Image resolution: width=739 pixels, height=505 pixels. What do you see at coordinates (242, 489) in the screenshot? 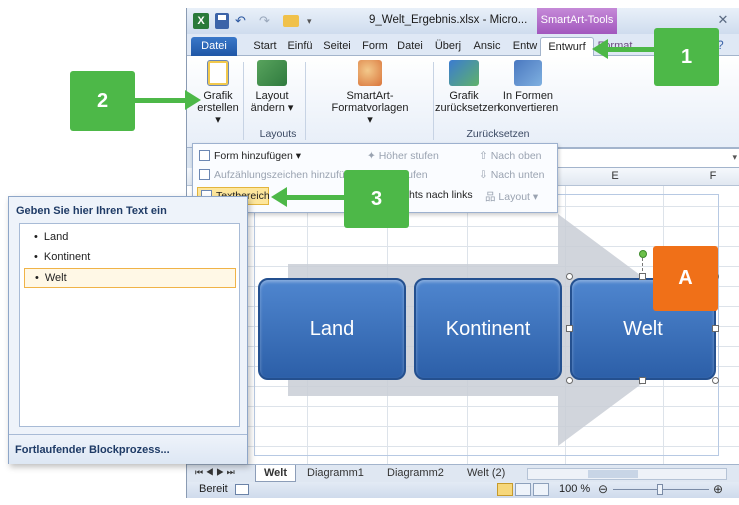
I see `macro-record-icon` at bounding box center [242, 489].